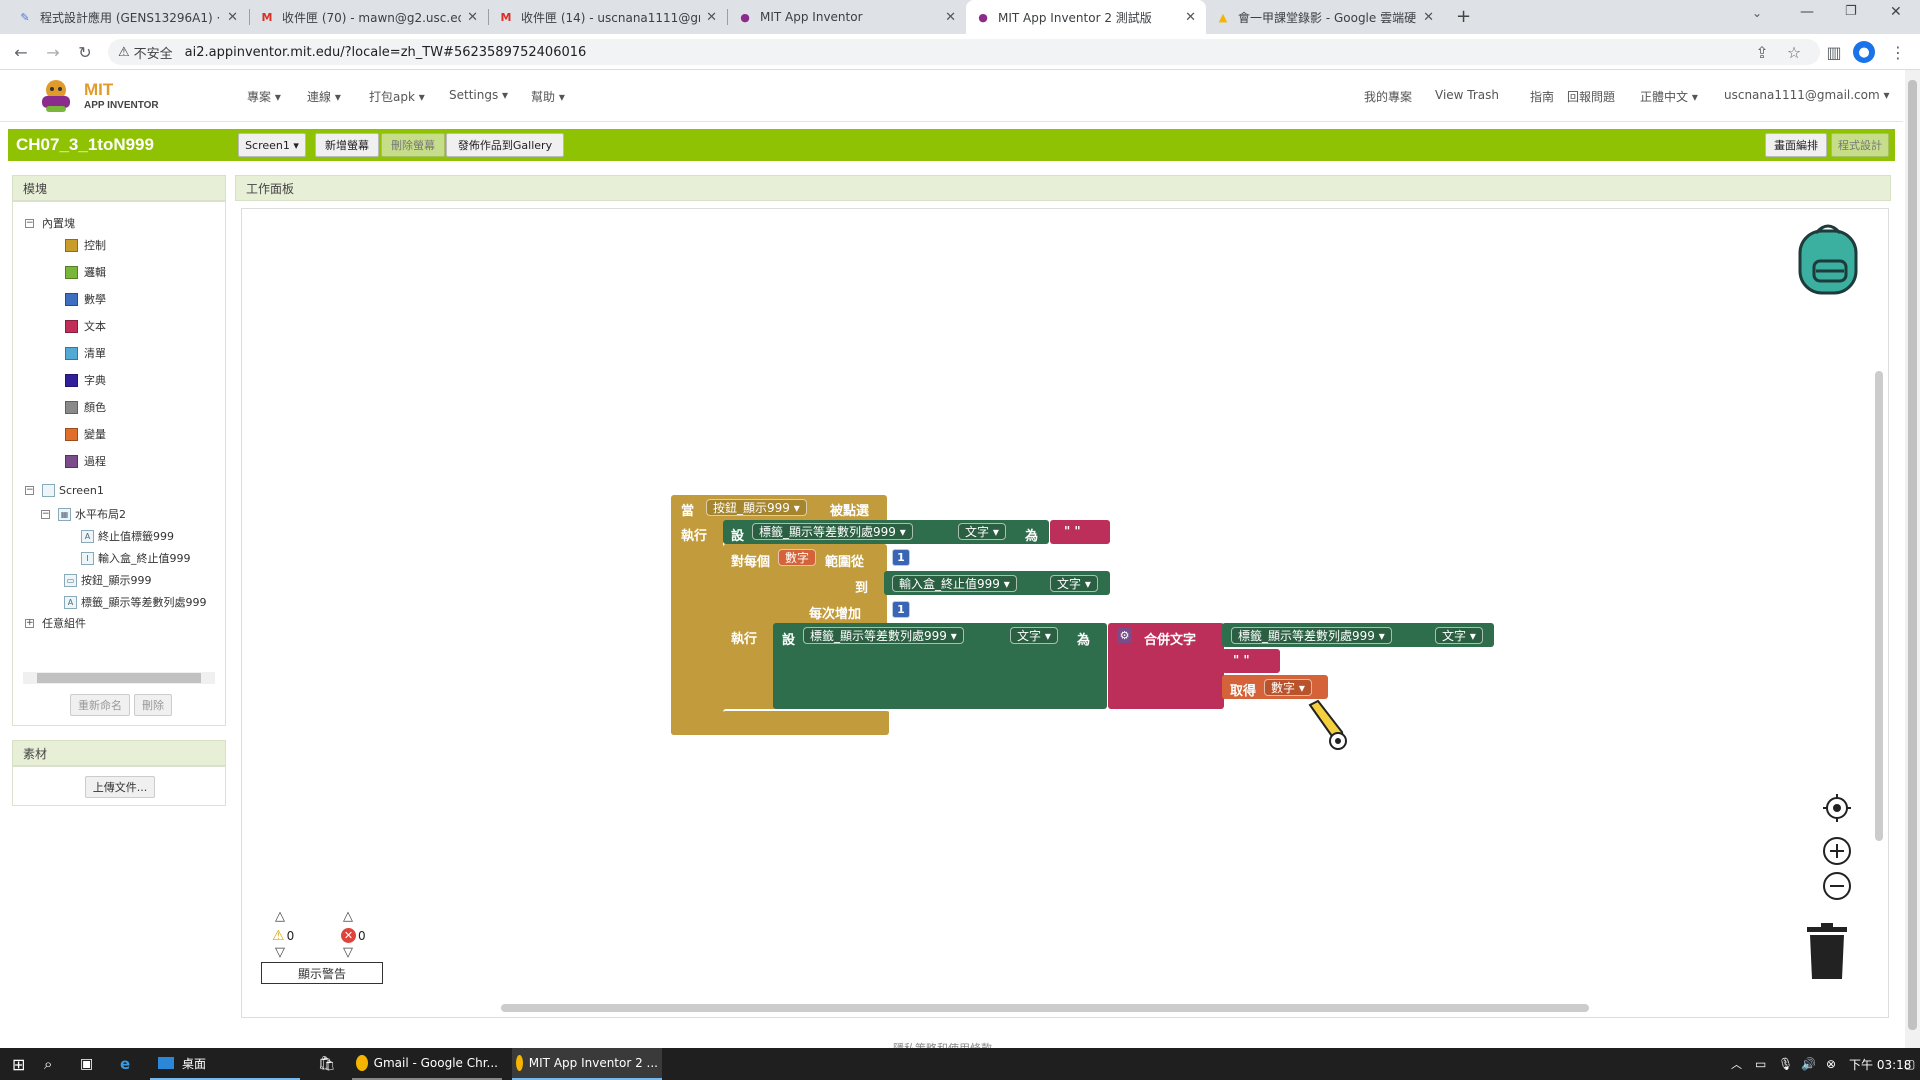 Image resolution: width=1920 pixels, height=1080 pixels. What do you see at coordinates (1837, 886) in the screenshot?
I see `zoom-out-icon` at bounding box center [1837, 886].